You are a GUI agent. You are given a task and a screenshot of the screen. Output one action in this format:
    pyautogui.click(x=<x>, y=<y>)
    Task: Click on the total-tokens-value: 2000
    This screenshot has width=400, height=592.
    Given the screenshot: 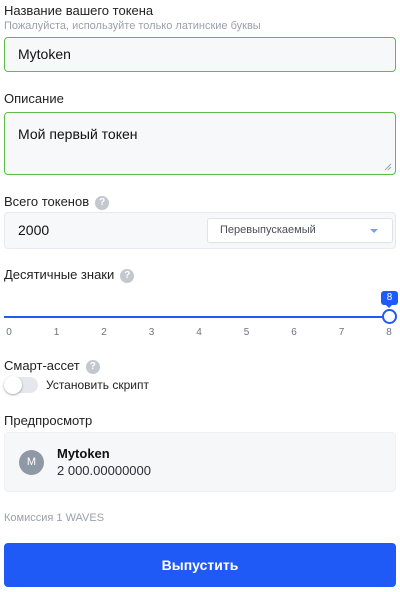 What is the action you would take?
    pyautogui.click(x=33, y=230)
    